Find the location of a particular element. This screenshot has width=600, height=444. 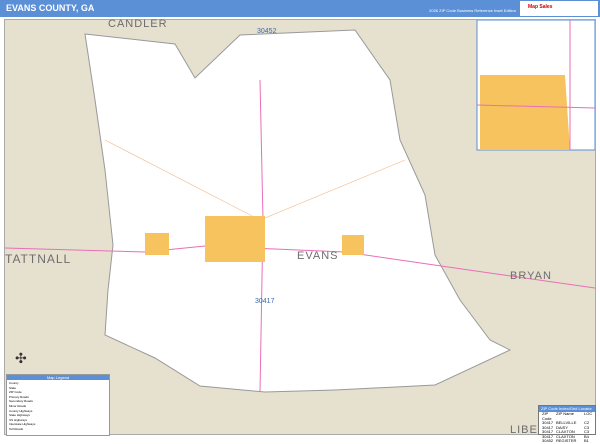

county-label: TATTNALL is located at coordinates (38, 259).